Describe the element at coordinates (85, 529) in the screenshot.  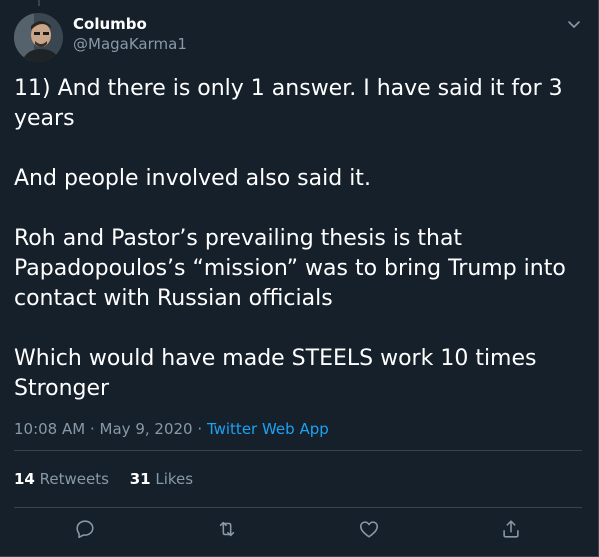
I see `reply-icon` at that location.